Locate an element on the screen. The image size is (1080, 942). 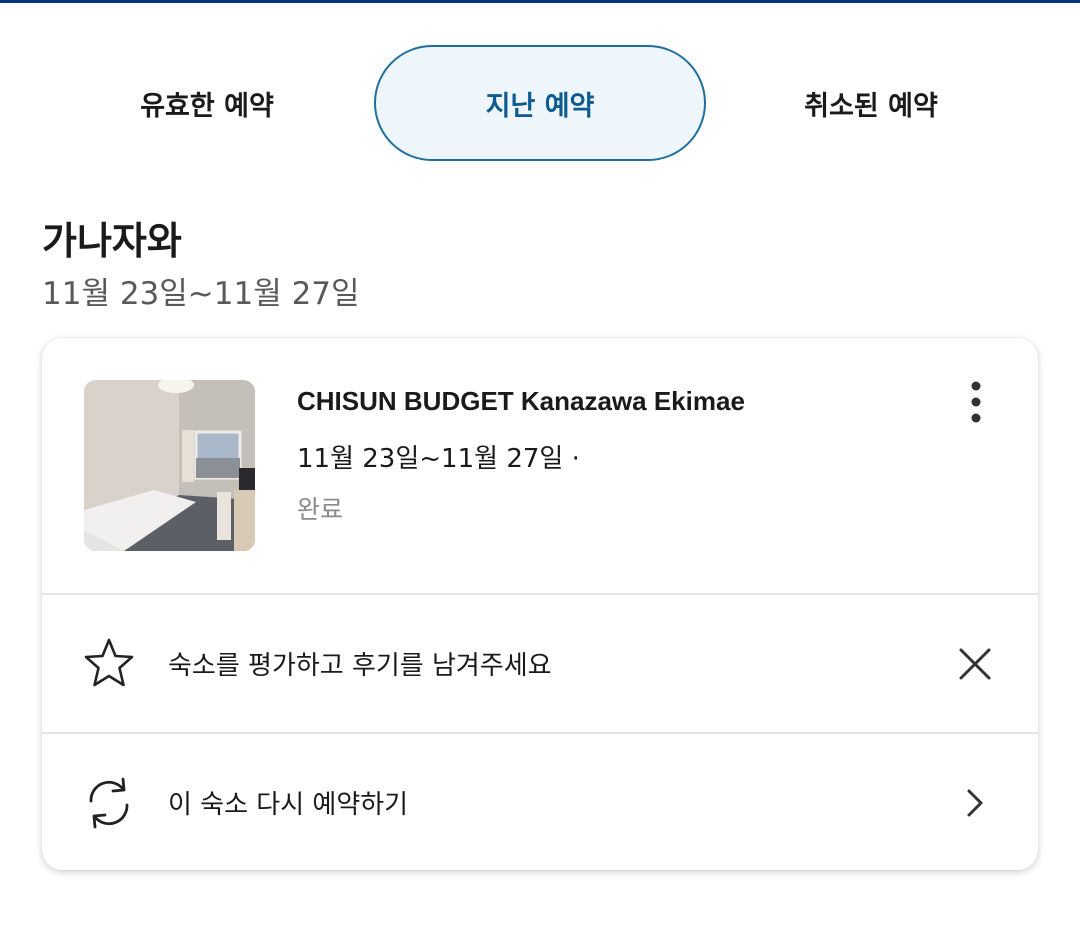
destination-title: 가나자와 is located at coordinates (112, 241).